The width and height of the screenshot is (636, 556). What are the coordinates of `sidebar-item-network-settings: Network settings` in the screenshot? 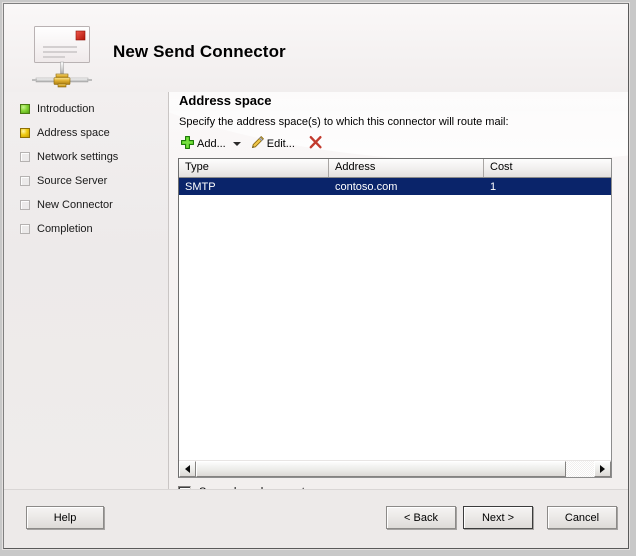 It's located at (86, 157).